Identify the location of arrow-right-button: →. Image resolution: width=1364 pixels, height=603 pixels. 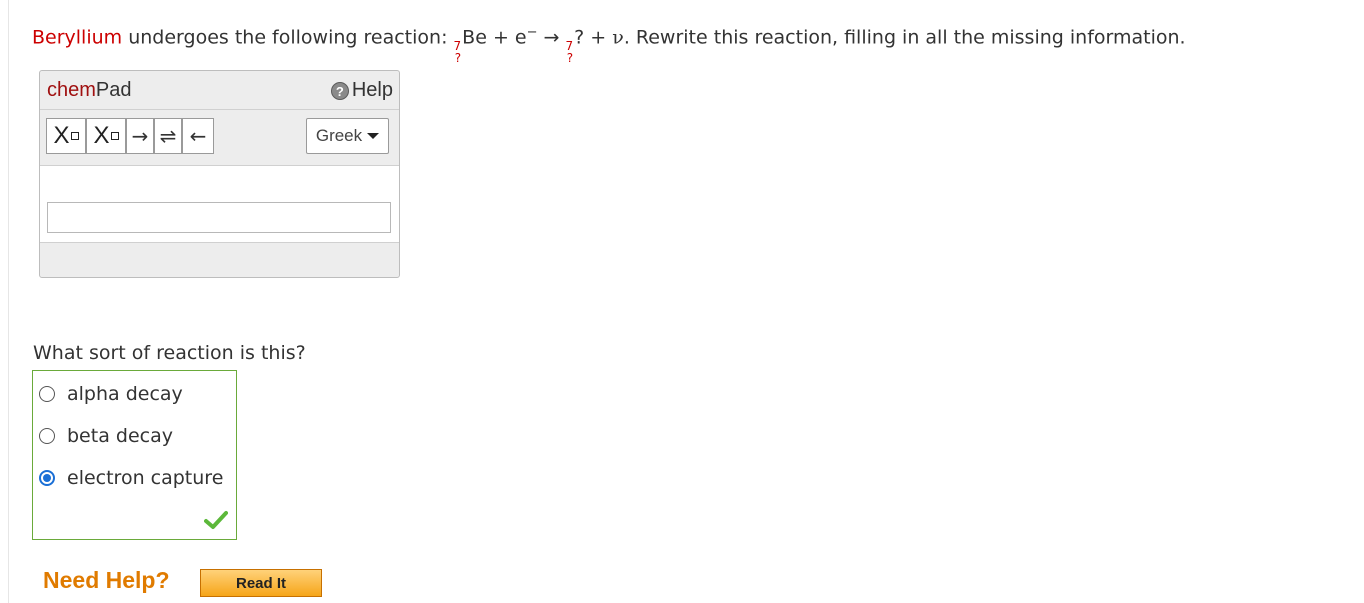
(140, 136).